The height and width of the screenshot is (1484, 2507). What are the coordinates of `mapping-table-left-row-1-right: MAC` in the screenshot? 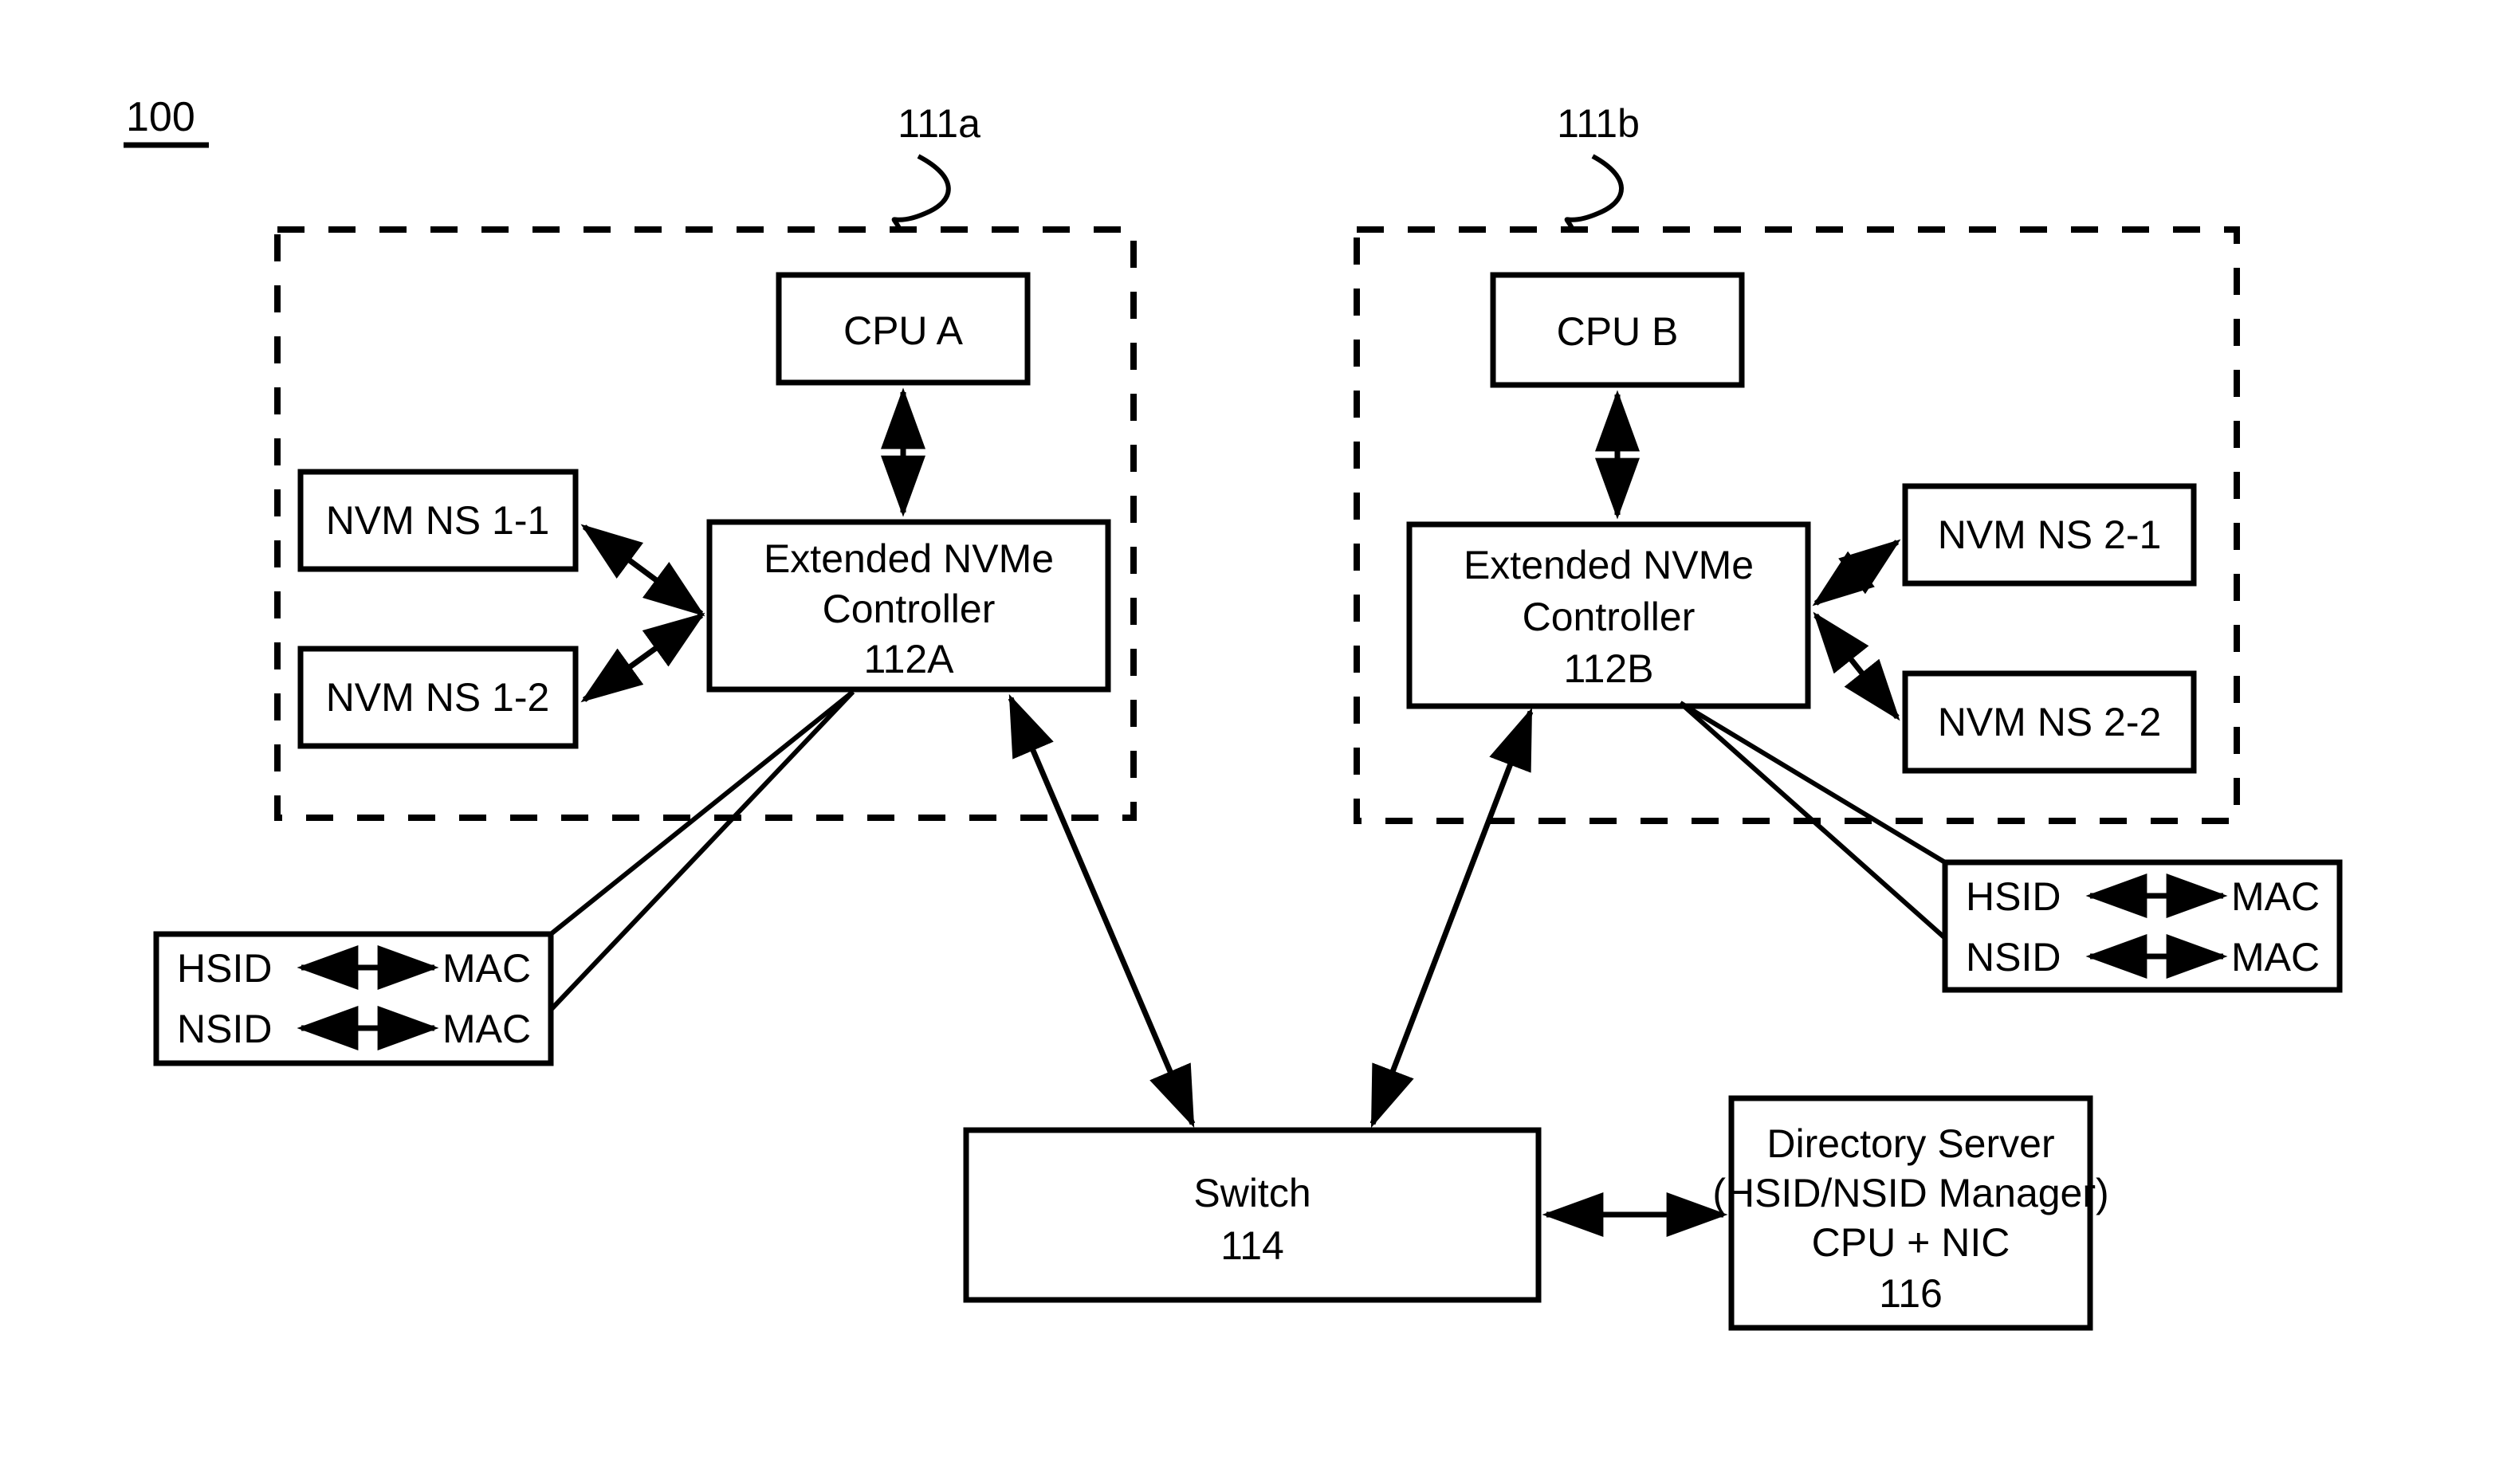 It's located at (486, 1029).